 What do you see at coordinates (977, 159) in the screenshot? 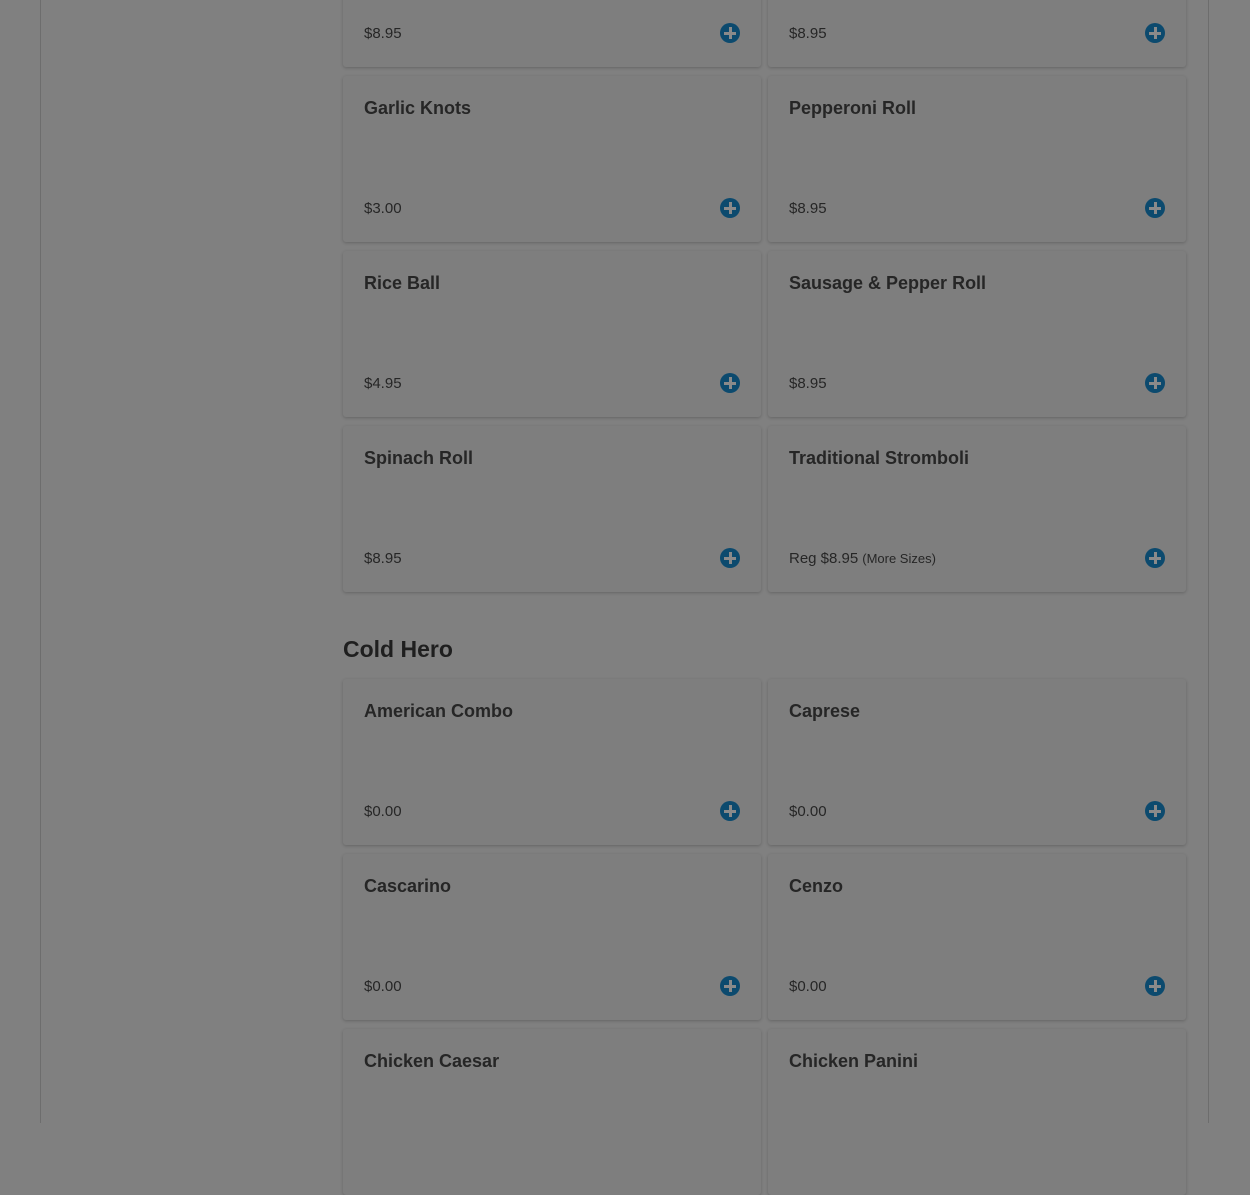
I see `menu-item-card: Pepperoni Roll $8.95` at bounding box center [977, 159].